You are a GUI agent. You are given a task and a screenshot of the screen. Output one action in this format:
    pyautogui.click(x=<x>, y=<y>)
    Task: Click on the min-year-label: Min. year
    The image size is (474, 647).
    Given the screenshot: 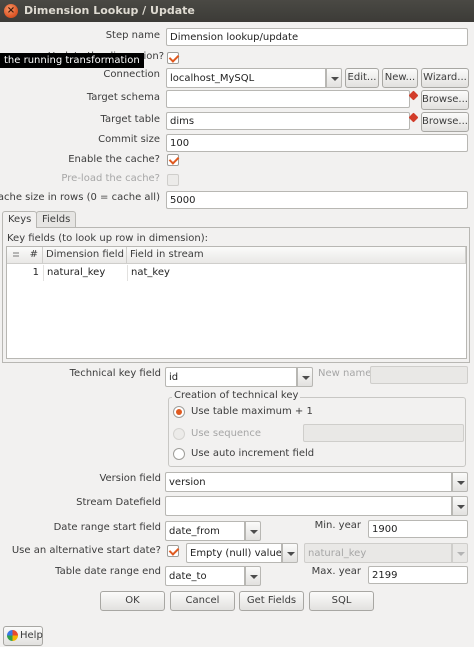 What is the action you would take?
    pyautogui.click(x=337, y=525)
    